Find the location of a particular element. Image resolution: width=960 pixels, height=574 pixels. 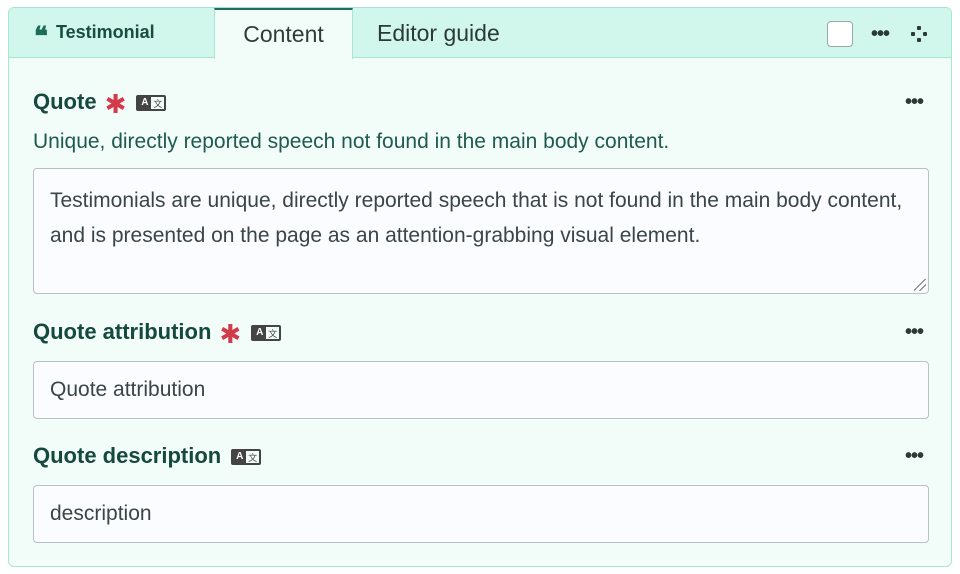

quote-icon: ❝ is located at coordinates (41, 36).